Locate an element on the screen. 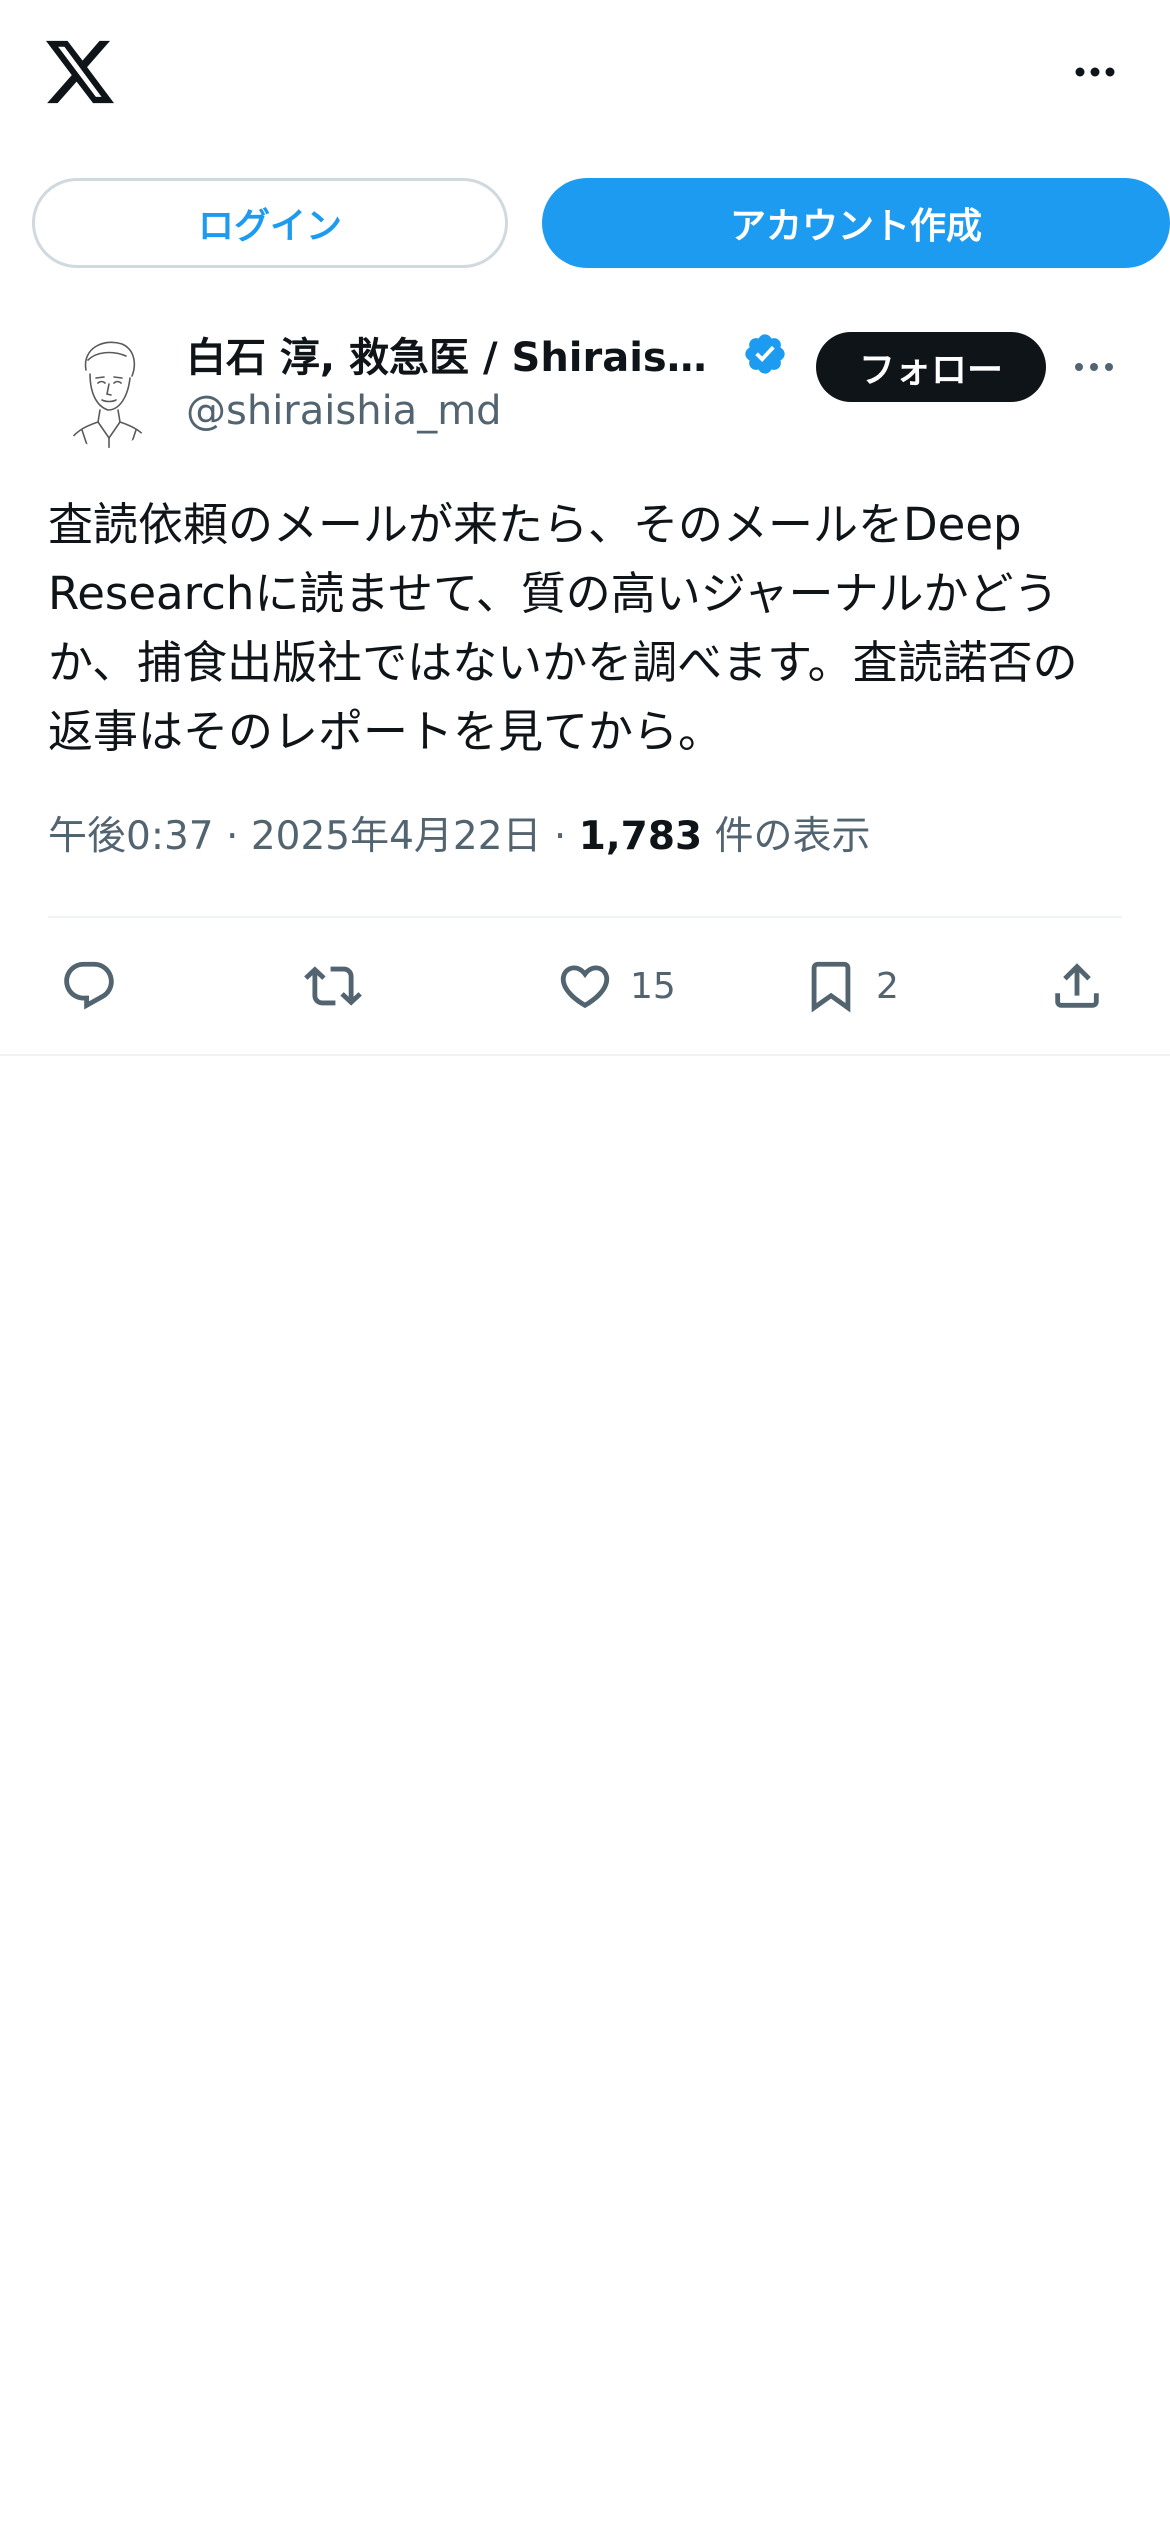  avatar is located at coordinates (106, 389).